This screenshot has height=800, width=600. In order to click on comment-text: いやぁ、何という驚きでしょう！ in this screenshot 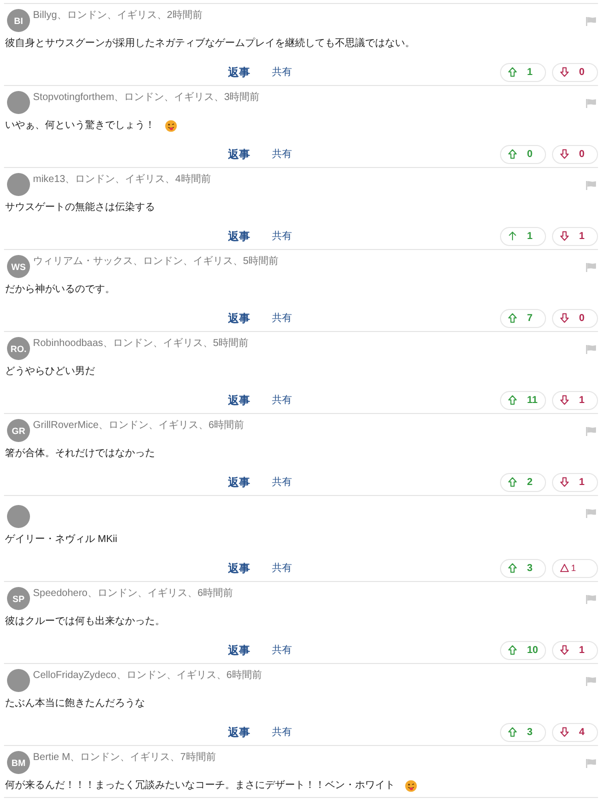, I will do `click(80, 126)`.